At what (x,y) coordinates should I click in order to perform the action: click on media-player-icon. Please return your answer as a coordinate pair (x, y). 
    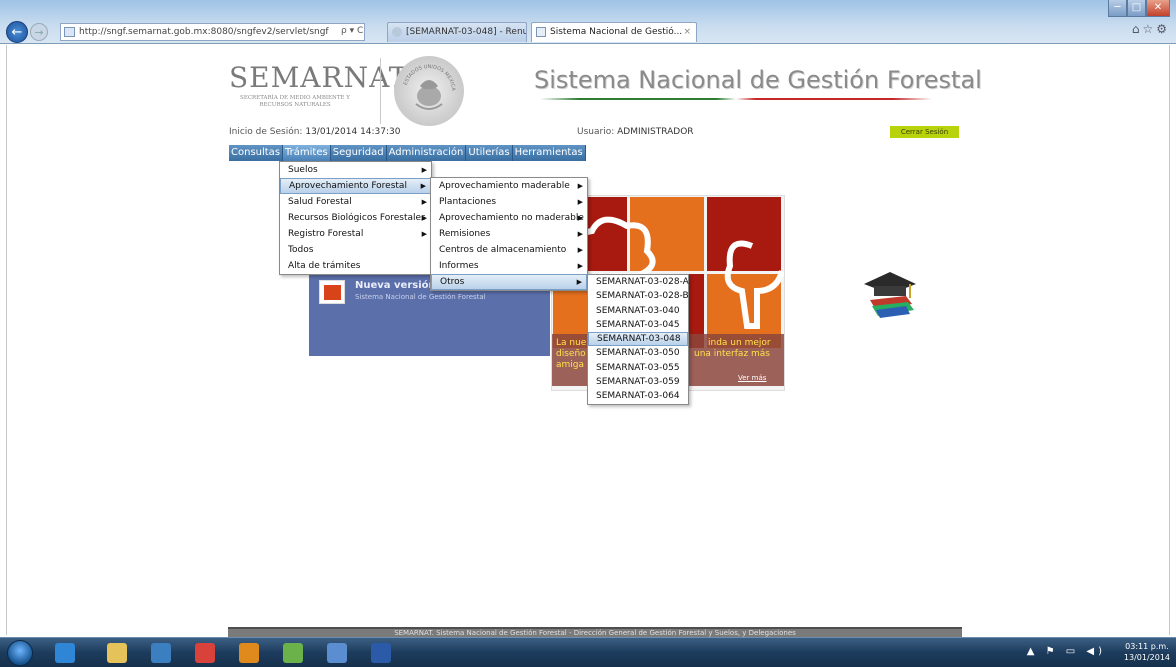
    Looking at the image, I should click on (161, 653).